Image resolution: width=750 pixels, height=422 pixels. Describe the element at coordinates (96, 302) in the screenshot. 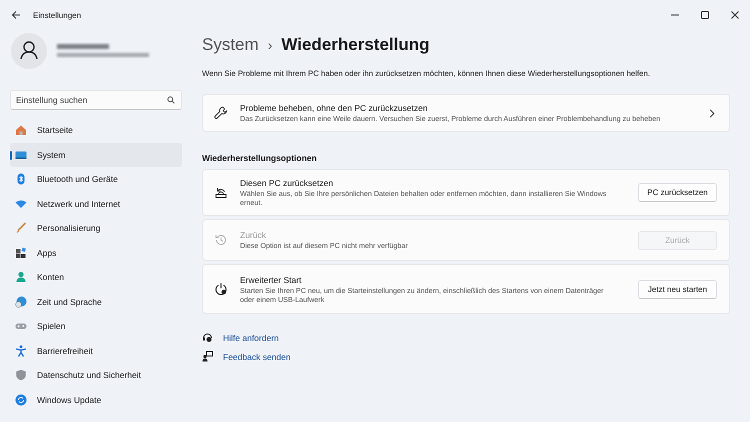

I see `nav-item: Zeit und Sprache` at that location.